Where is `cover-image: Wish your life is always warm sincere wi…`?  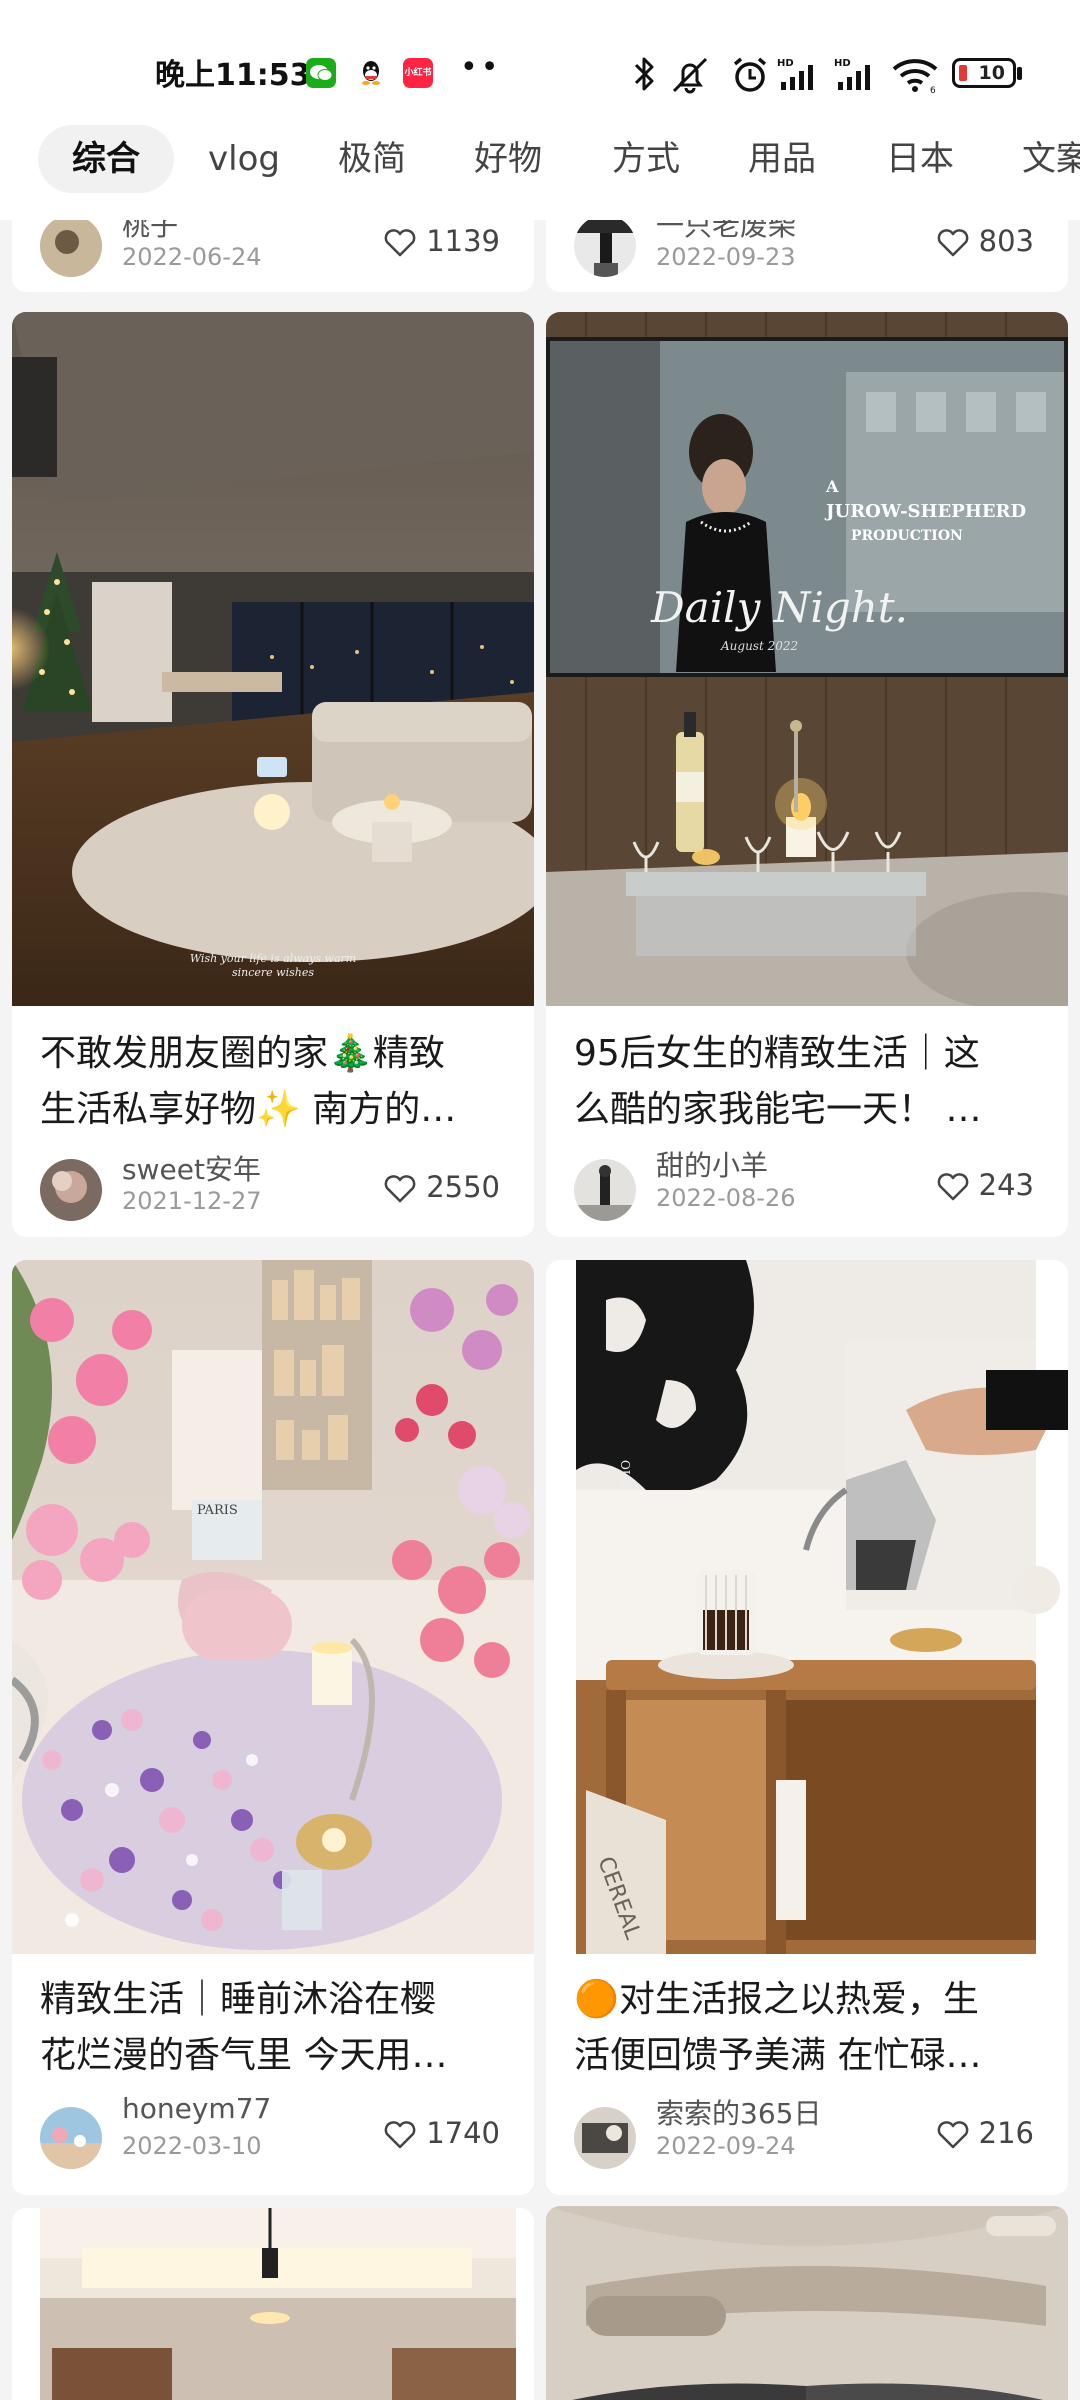
cover-image: Wish your life is always warm sincere wi… is located at coordinates (273, 659).